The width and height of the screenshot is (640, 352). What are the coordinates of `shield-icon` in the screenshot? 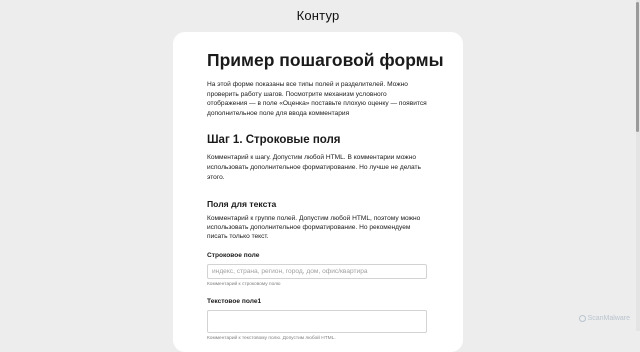 It's located at (582, 318).